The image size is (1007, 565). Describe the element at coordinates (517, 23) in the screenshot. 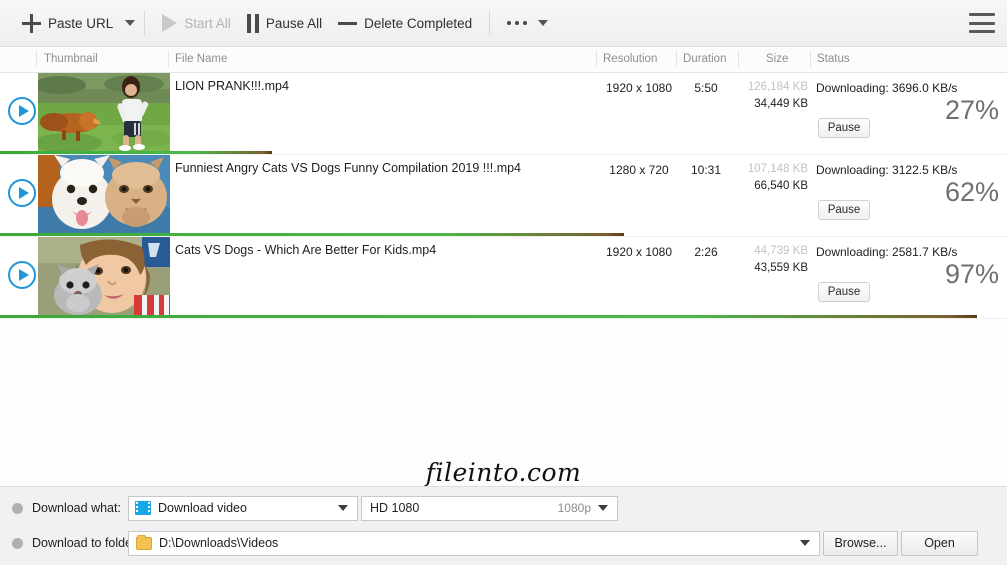

I see `ellipsis-icon` at that location.